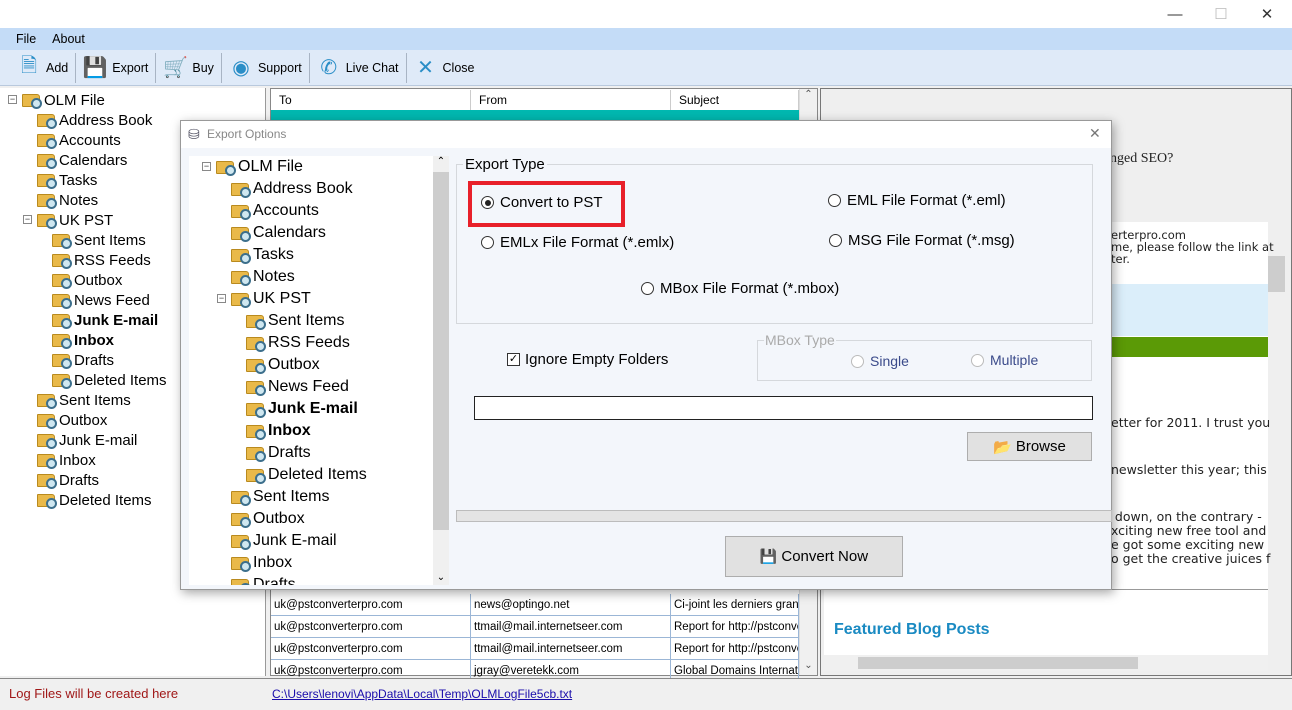 The width and height of the screenshot is (1292, 710). Describe the element at coordinates (1221, 14) in the screenshot. I see `maximize-button: ☐` at that location.